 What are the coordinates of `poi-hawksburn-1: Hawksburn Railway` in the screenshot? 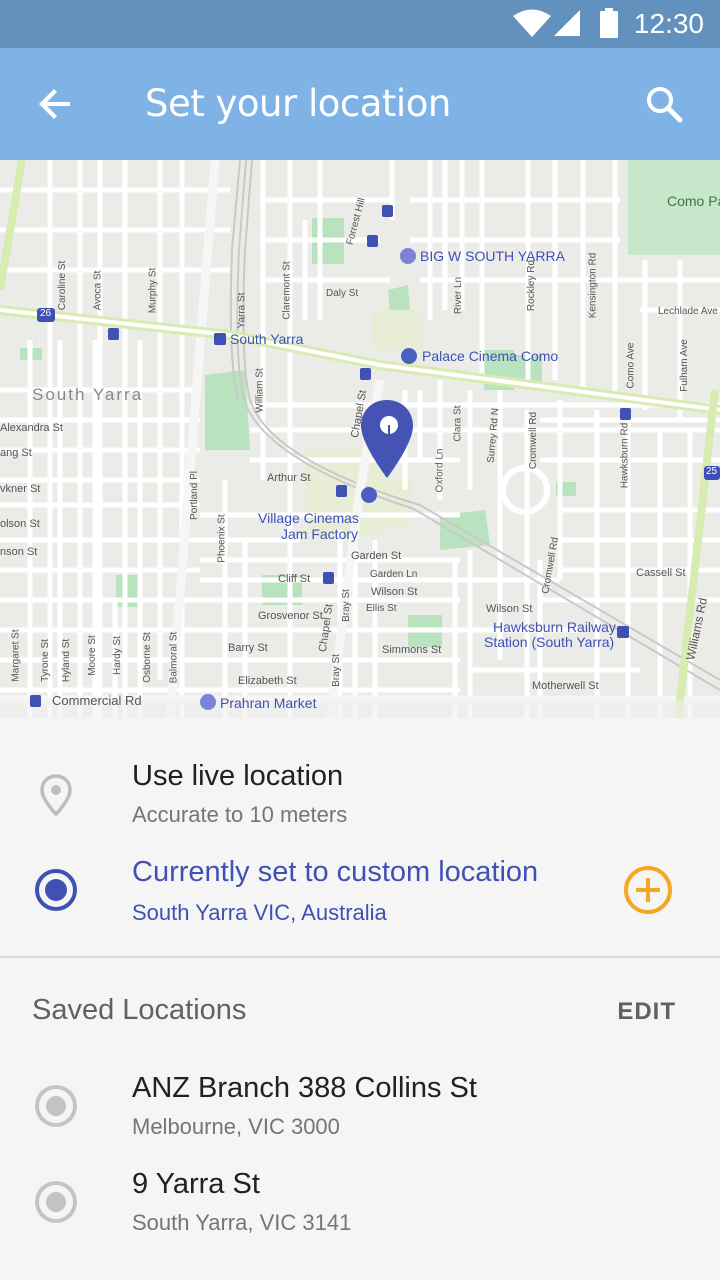 It's located at (554, 627).